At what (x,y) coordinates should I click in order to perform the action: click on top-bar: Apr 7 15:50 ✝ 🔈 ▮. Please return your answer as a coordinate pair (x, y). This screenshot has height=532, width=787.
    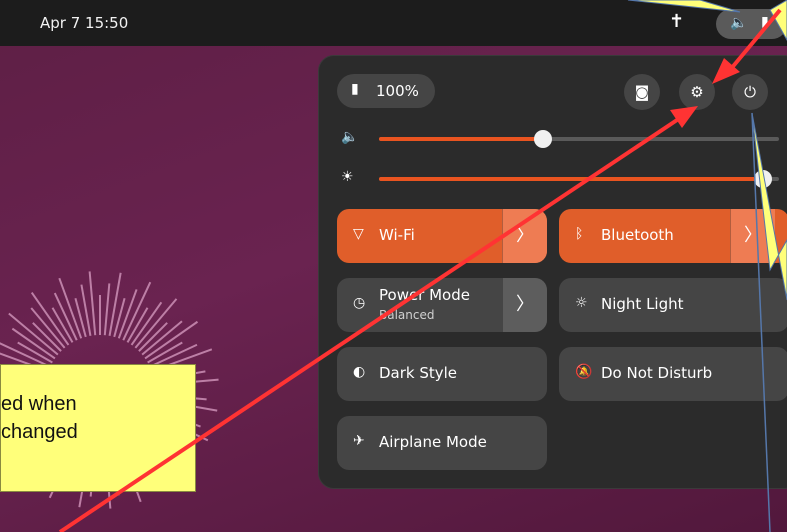
    Looking at the image, I should click on (393, 23).